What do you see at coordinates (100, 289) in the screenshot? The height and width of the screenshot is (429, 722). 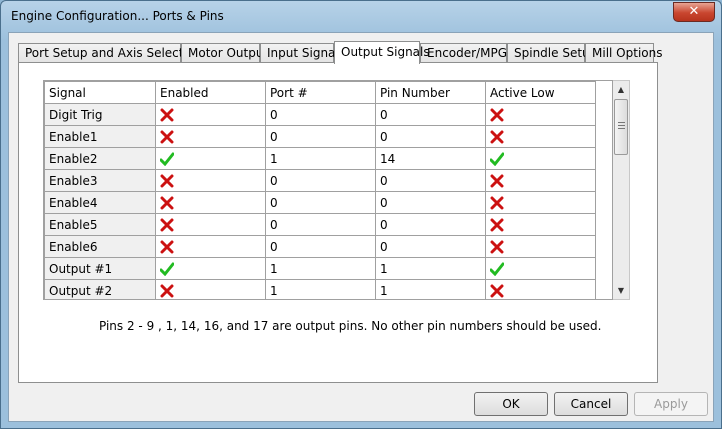 I see `signal-name-cell: Output #2` at bounding box center [100, 289].